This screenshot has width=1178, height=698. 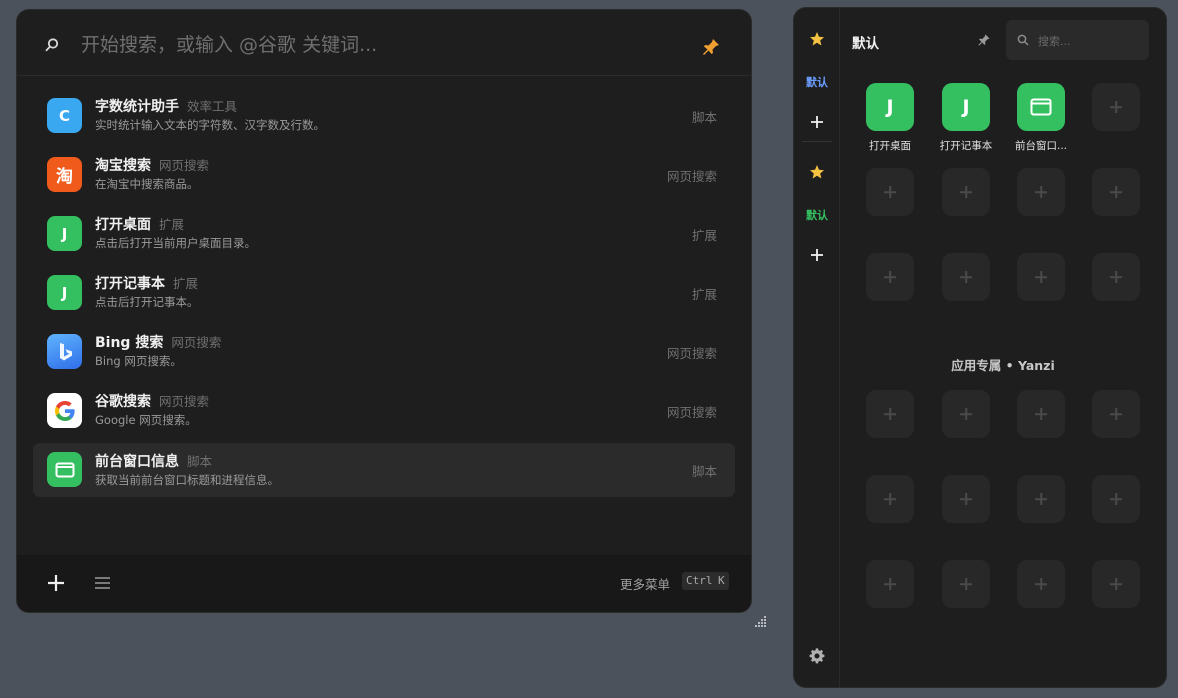 I want to click on section-label-app-specific: 应用专属 • Yanzi, so click(x=1003, y=365).